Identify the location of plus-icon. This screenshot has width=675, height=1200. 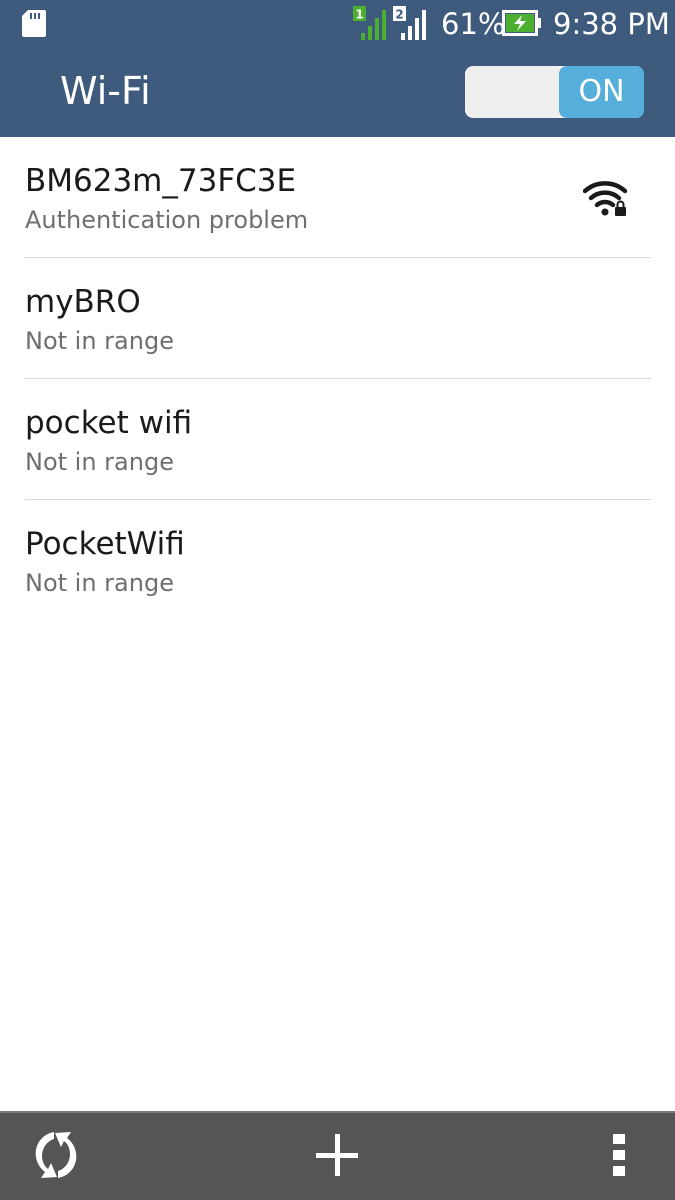
(337, 1155).